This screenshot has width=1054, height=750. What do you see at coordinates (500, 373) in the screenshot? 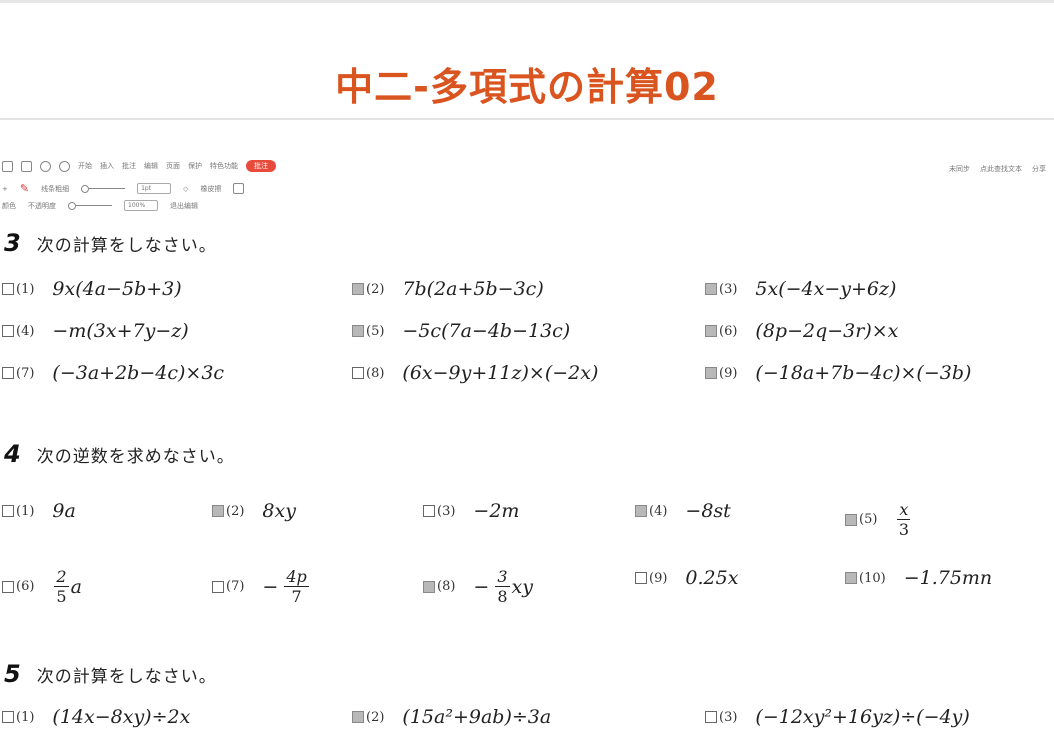
I see `problem-expression: (6x−9y+11z)×(−2x)` at bounding box center [500, 373].